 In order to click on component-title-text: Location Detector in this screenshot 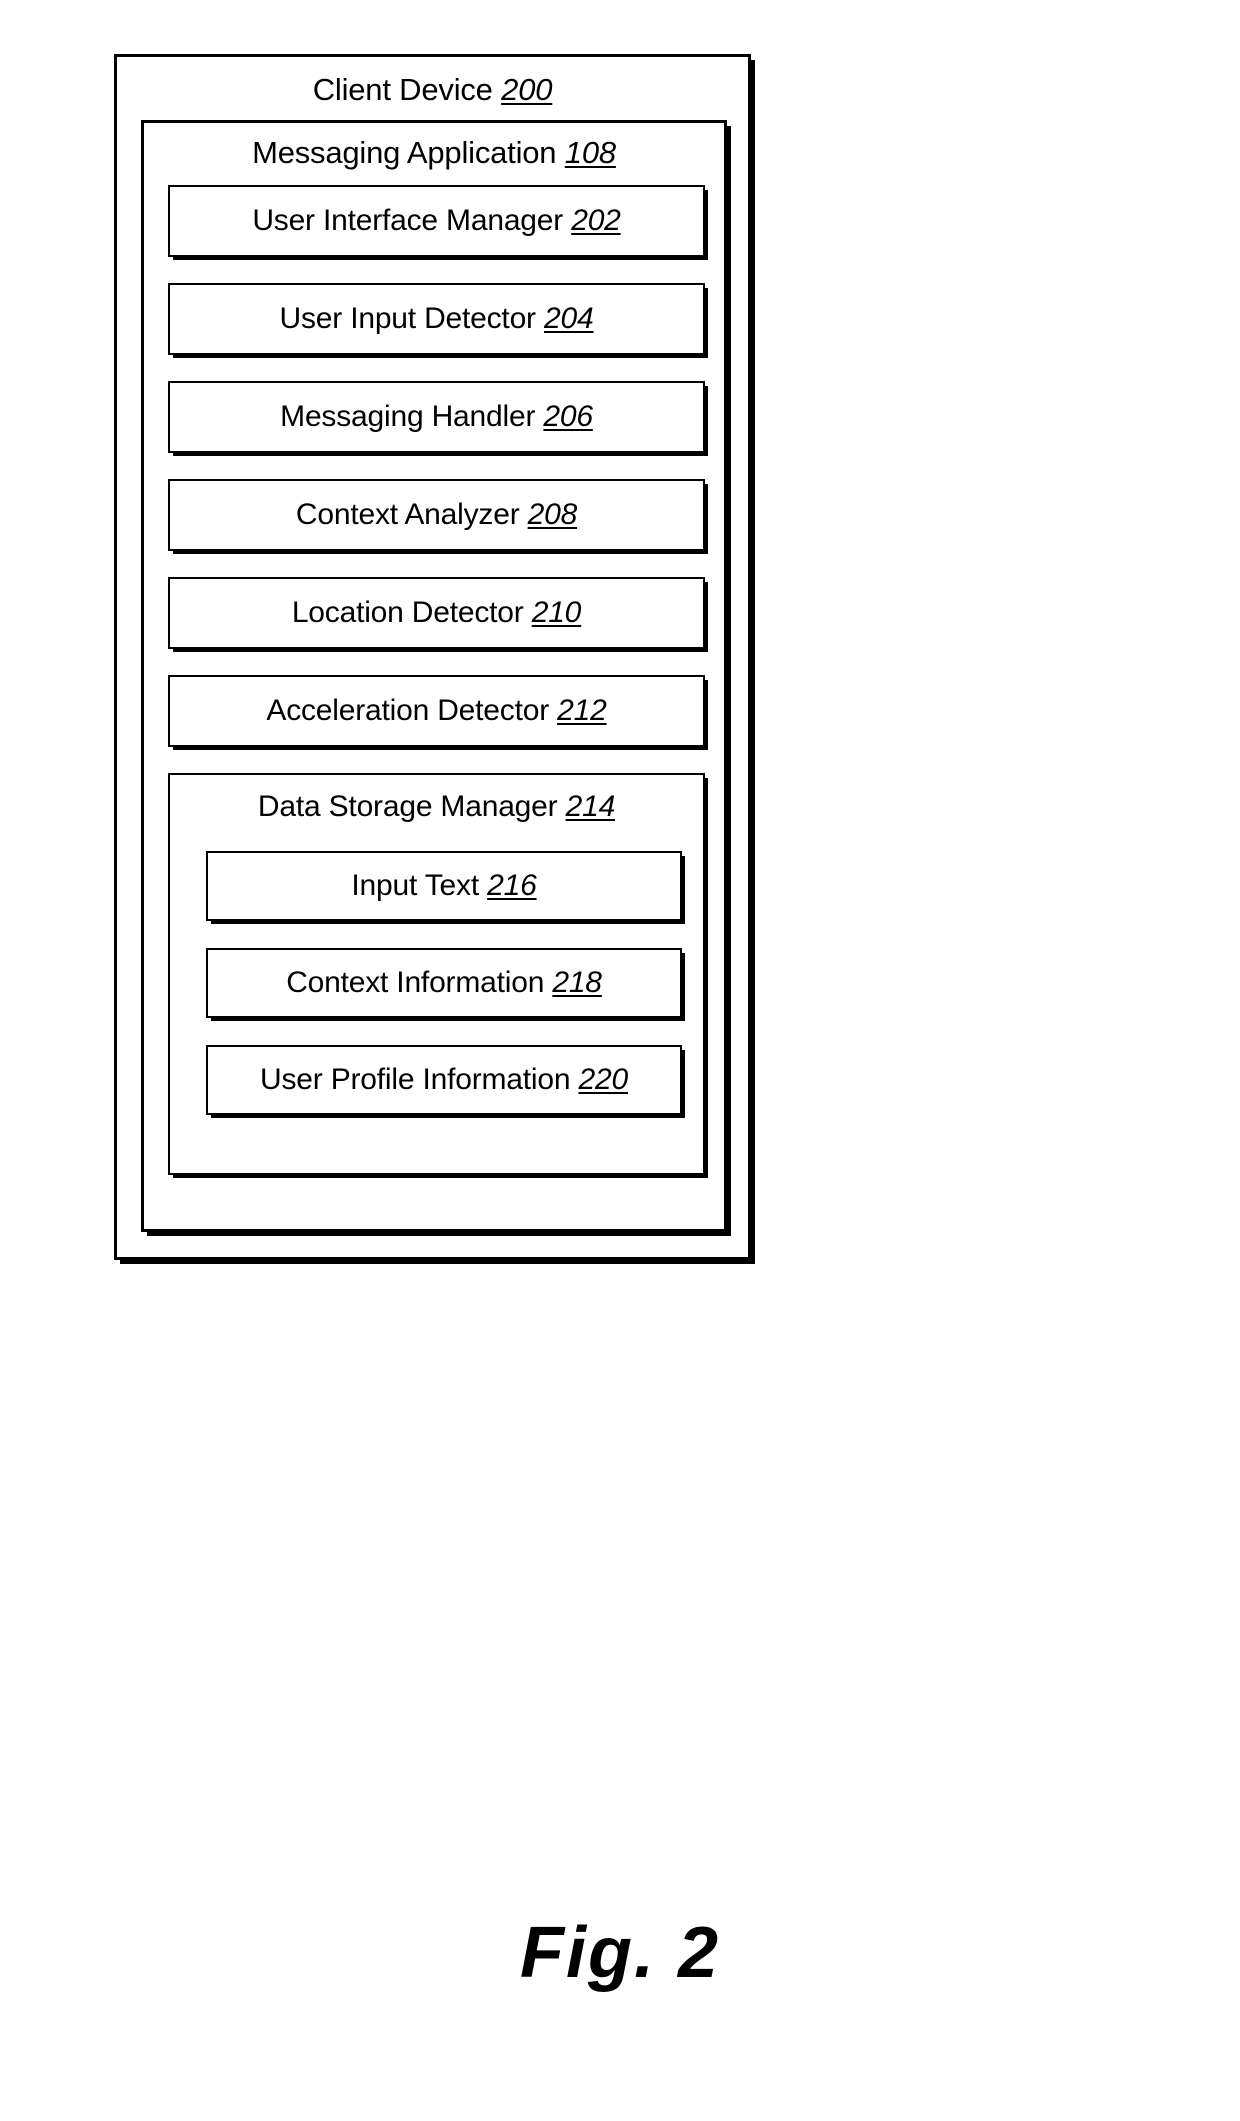, I will do `click(407, 612)`.